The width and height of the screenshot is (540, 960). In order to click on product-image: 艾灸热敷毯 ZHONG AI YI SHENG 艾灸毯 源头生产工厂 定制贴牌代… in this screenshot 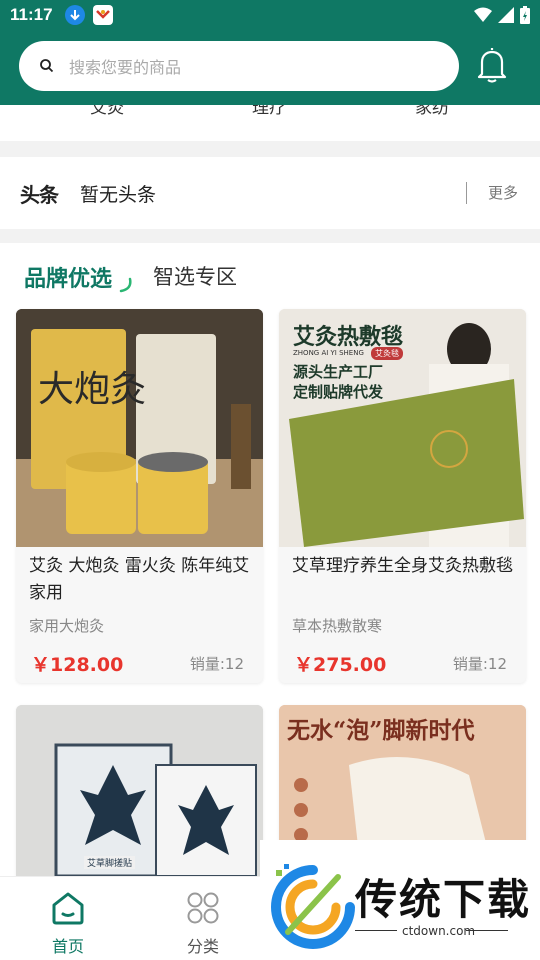, I will do `click(402, 428)`.